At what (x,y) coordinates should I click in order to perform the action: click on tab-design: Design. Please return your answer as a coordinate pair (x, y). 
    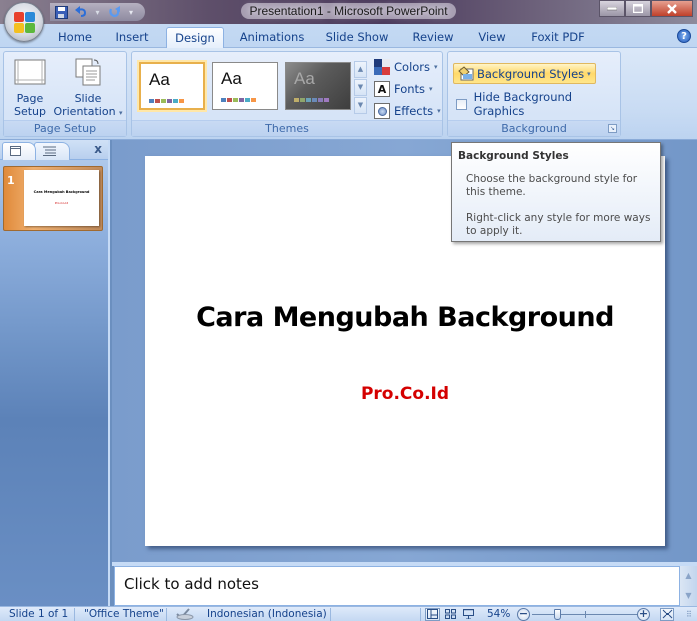
    Looking at the image, I should click on (195, 38).